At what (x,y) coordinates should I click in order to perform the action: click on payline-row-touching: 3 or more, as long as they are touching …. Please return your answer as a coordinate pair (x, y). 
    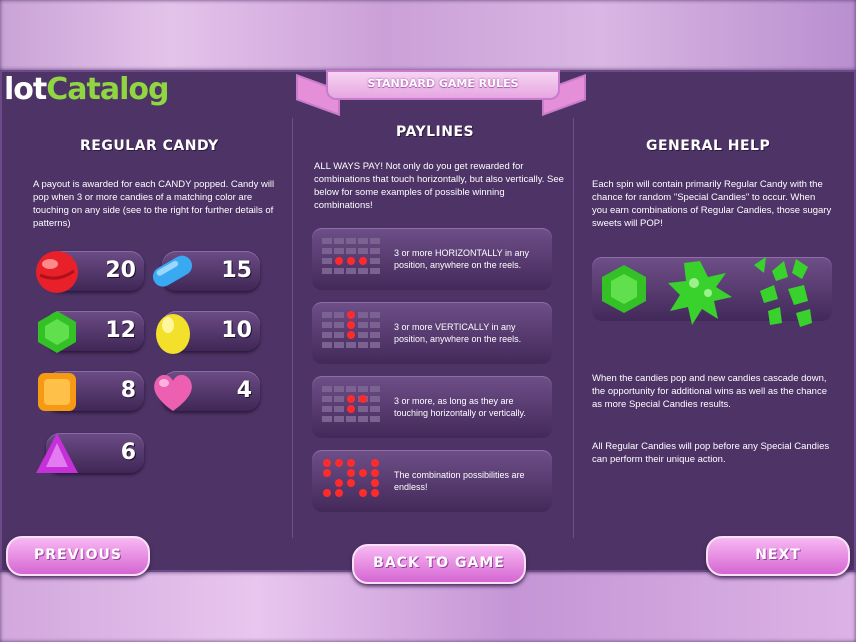
    Looking at the image, I should click on (432, 407).